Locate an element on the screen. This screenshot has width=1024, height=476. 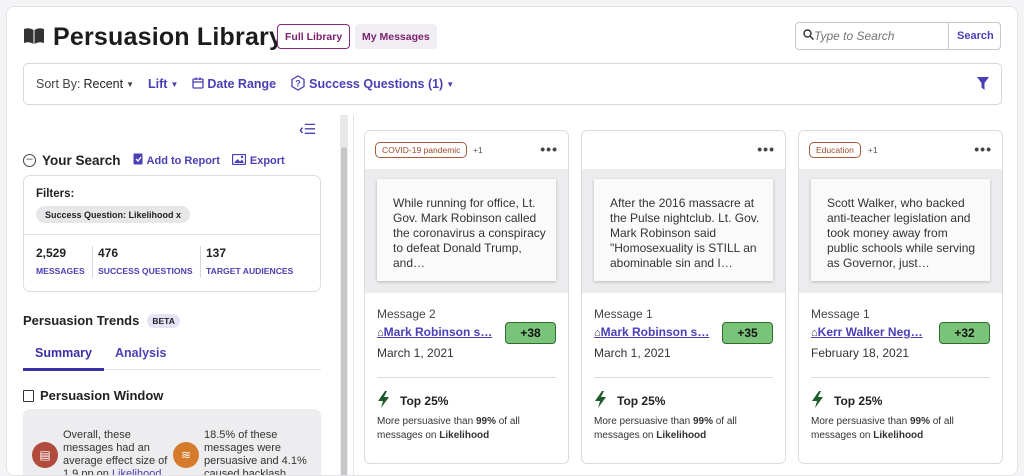
likelihood-link: Likelihood is located at coordinates (137, 471).